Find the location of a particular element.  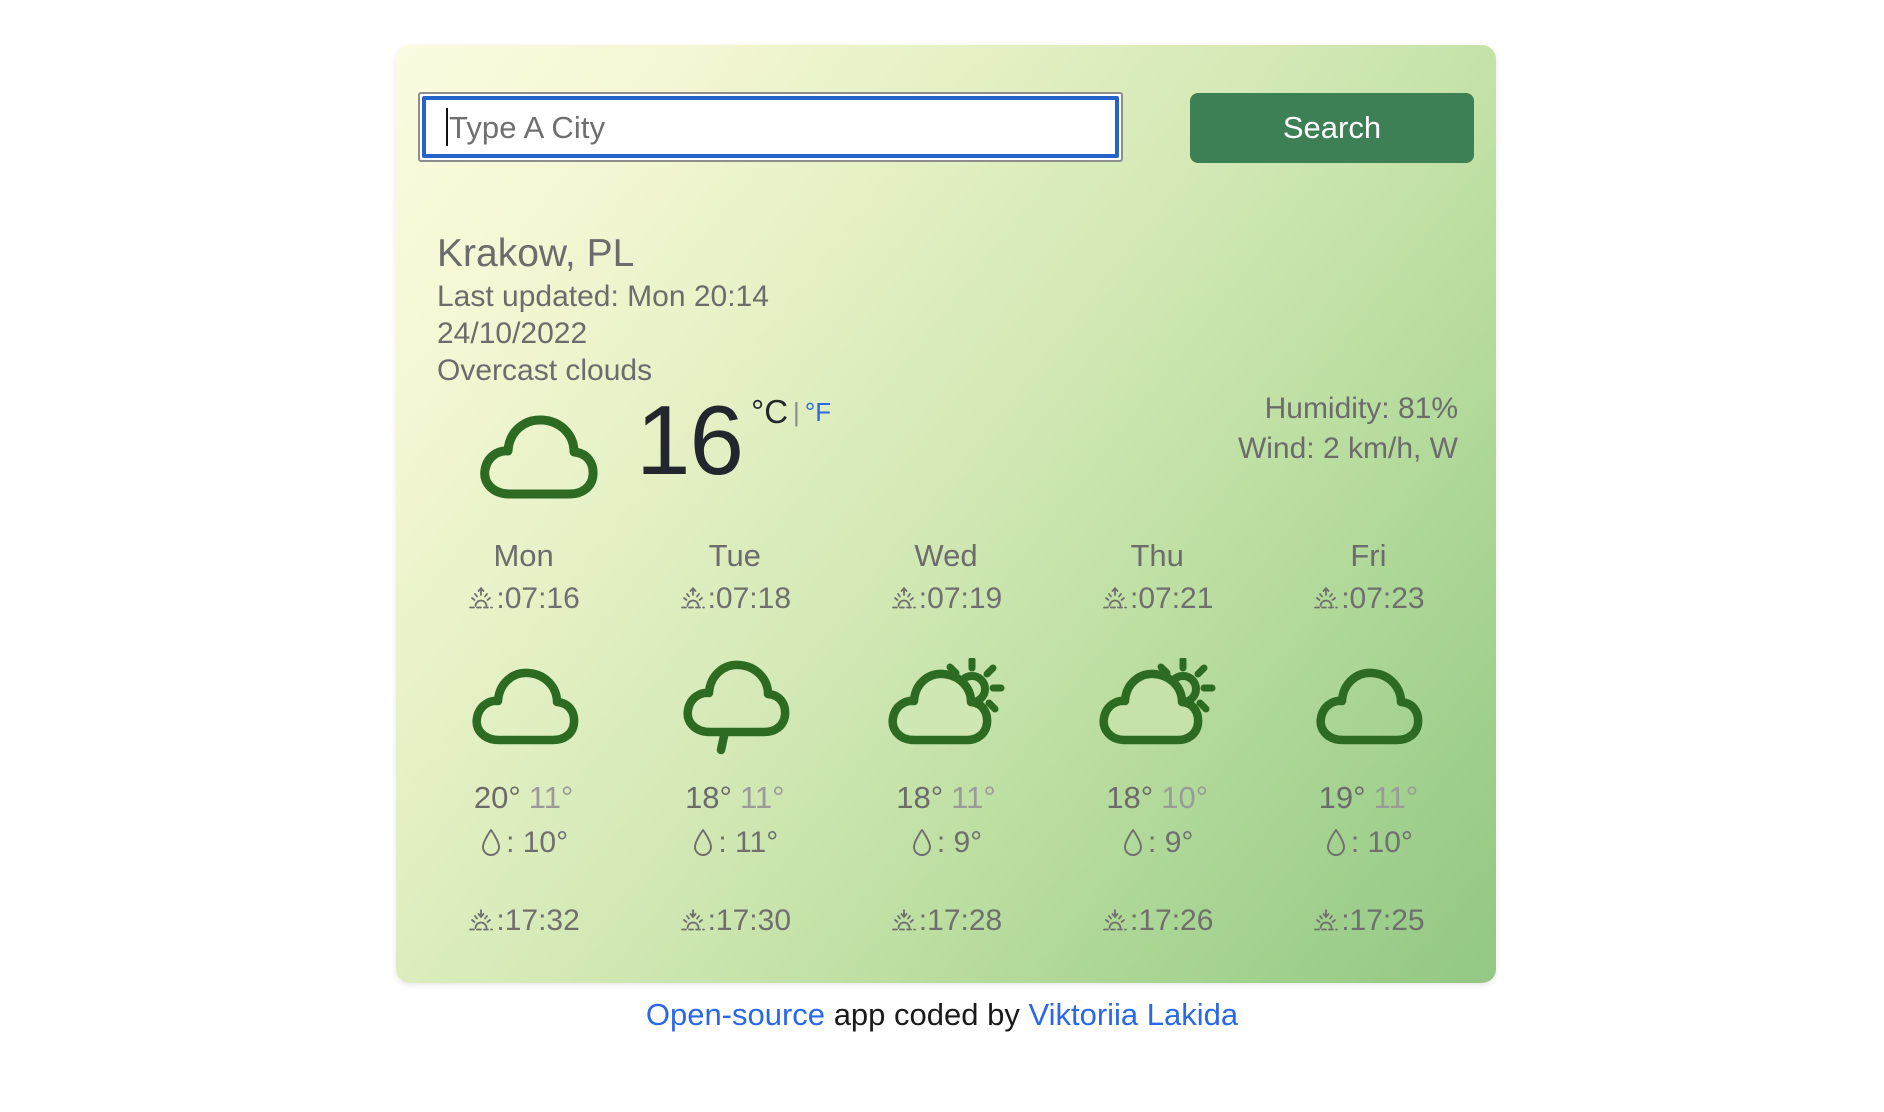

unit-celsius-active: °C is located at coordinates (770, 411).